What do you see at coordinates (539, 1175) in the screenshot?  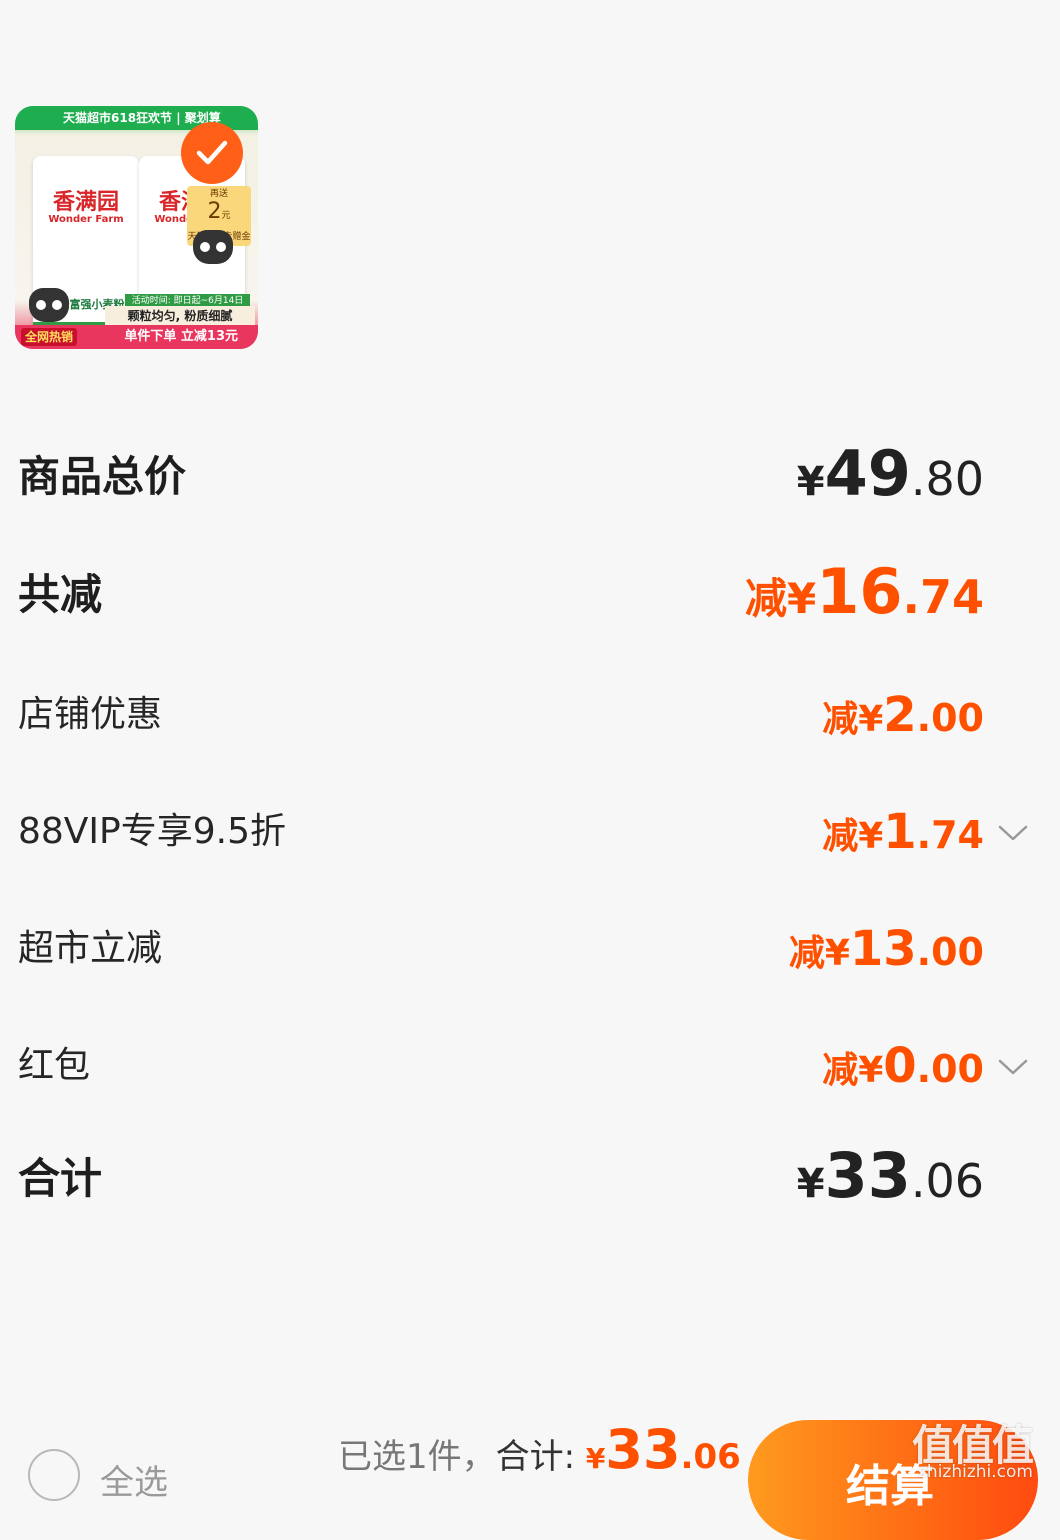 I see `row-sum: 合计 ¥33.06` at bounding box center [539, 1175].